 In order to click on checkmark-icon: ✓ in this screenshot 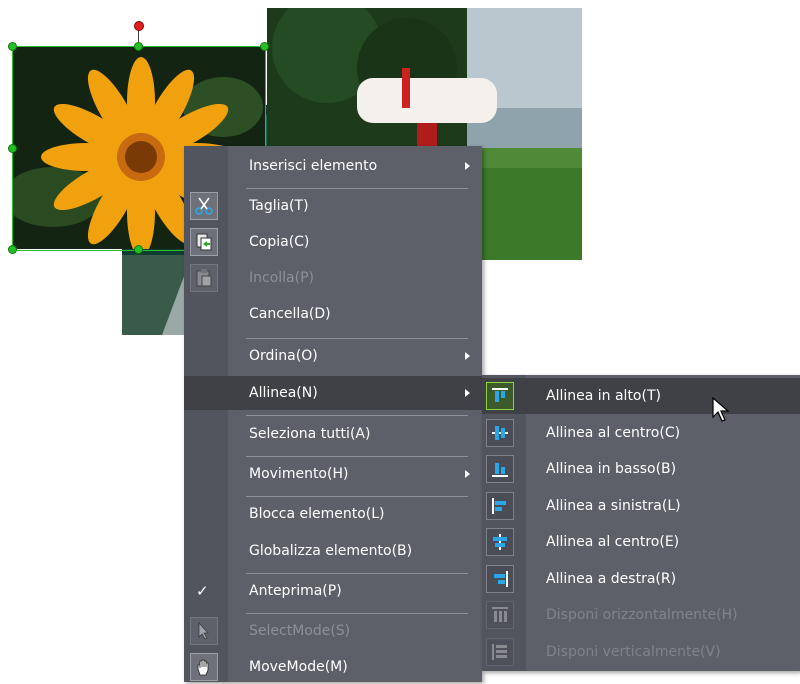, I will do `click(202, 591)`.